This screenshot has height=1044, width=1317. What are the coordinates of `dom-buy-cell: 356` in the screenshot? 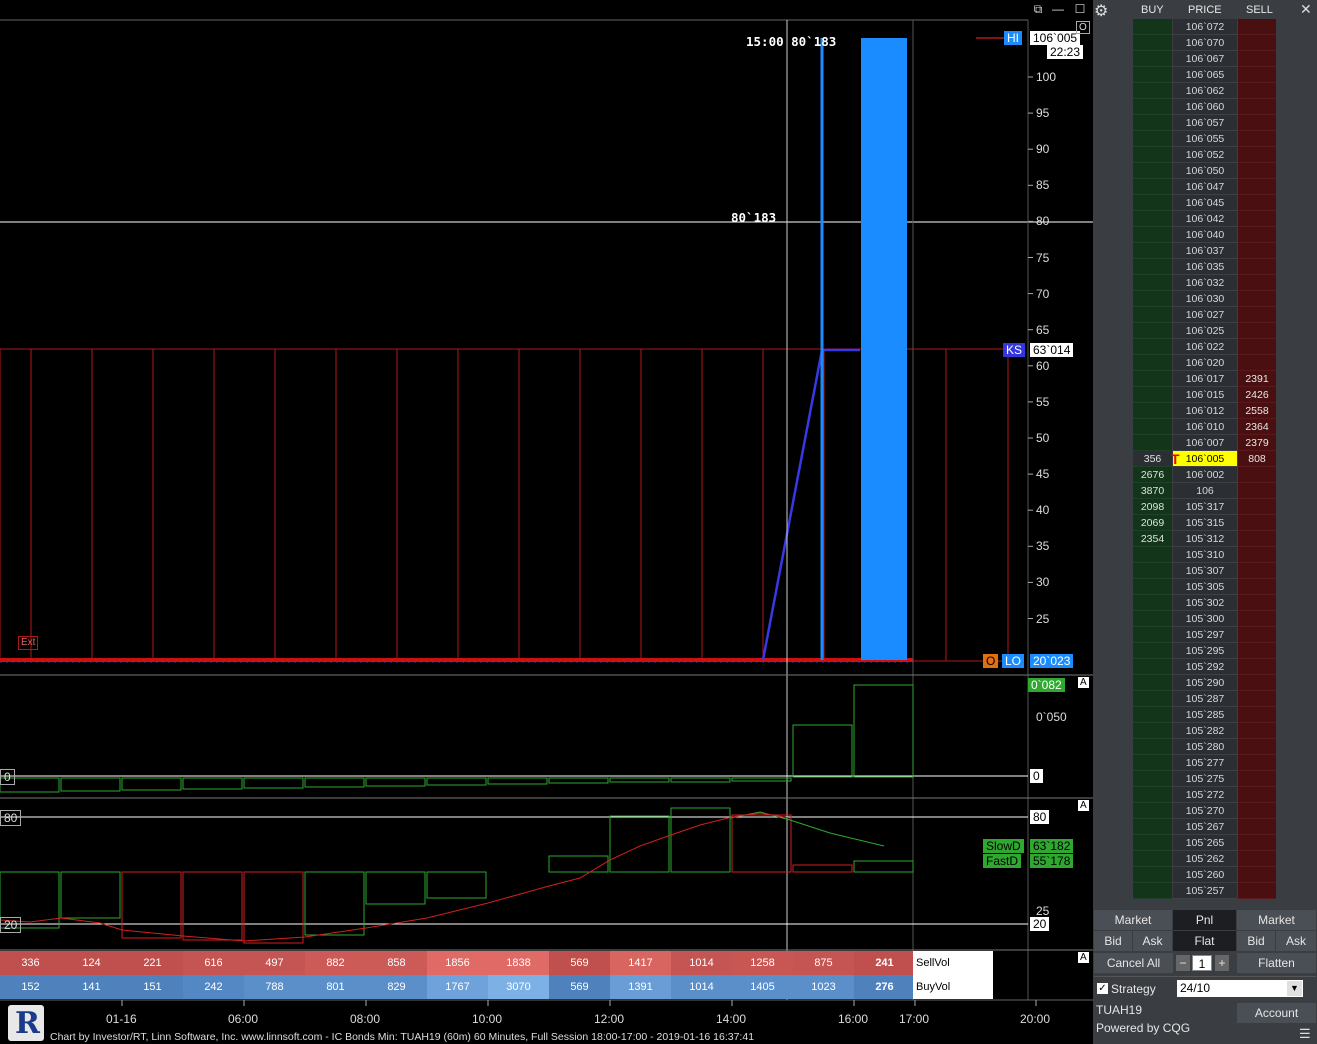 It's located at (1152, 459).